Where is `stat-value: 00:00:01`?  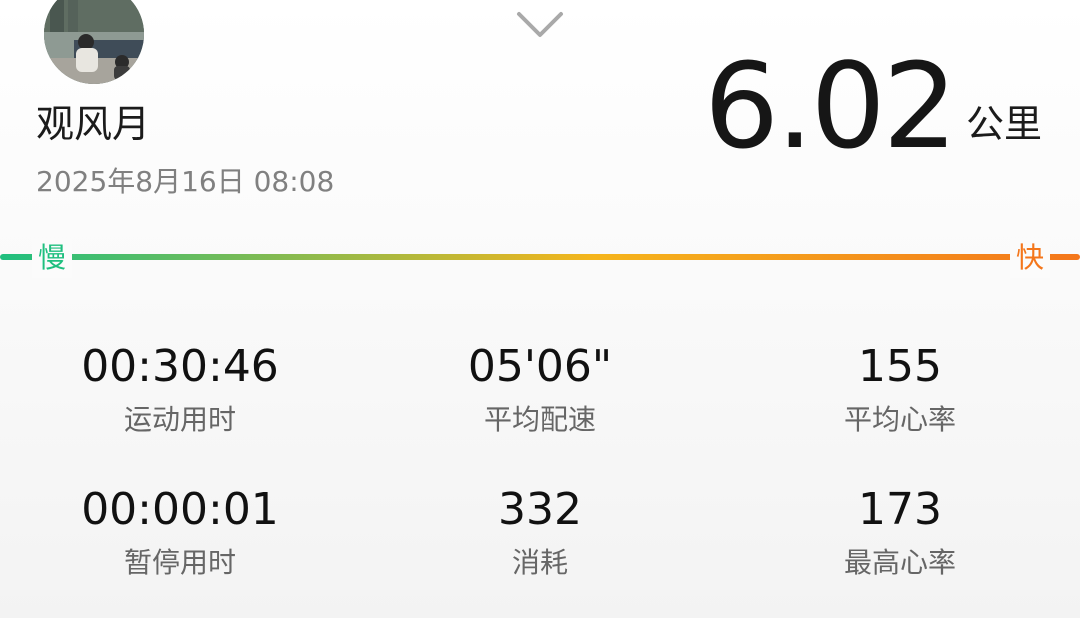
stat-value: 00:00:01 is located at coordinates (180, 509).